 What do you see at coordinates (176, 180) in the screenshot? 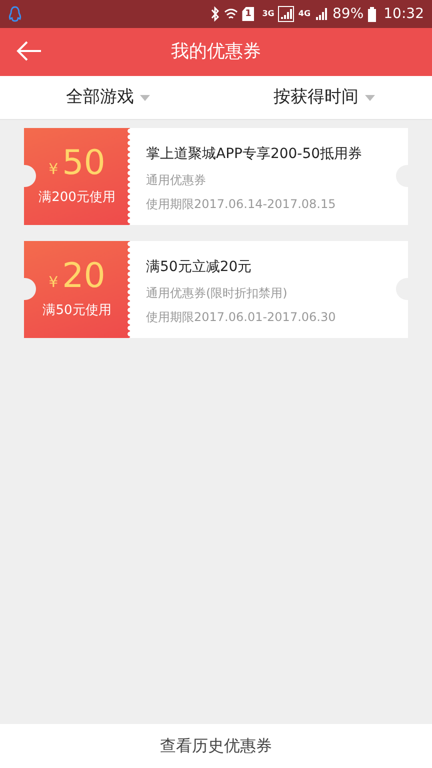
I see `coupon-type: 通用优惠券` at bounding box center [176, 180].